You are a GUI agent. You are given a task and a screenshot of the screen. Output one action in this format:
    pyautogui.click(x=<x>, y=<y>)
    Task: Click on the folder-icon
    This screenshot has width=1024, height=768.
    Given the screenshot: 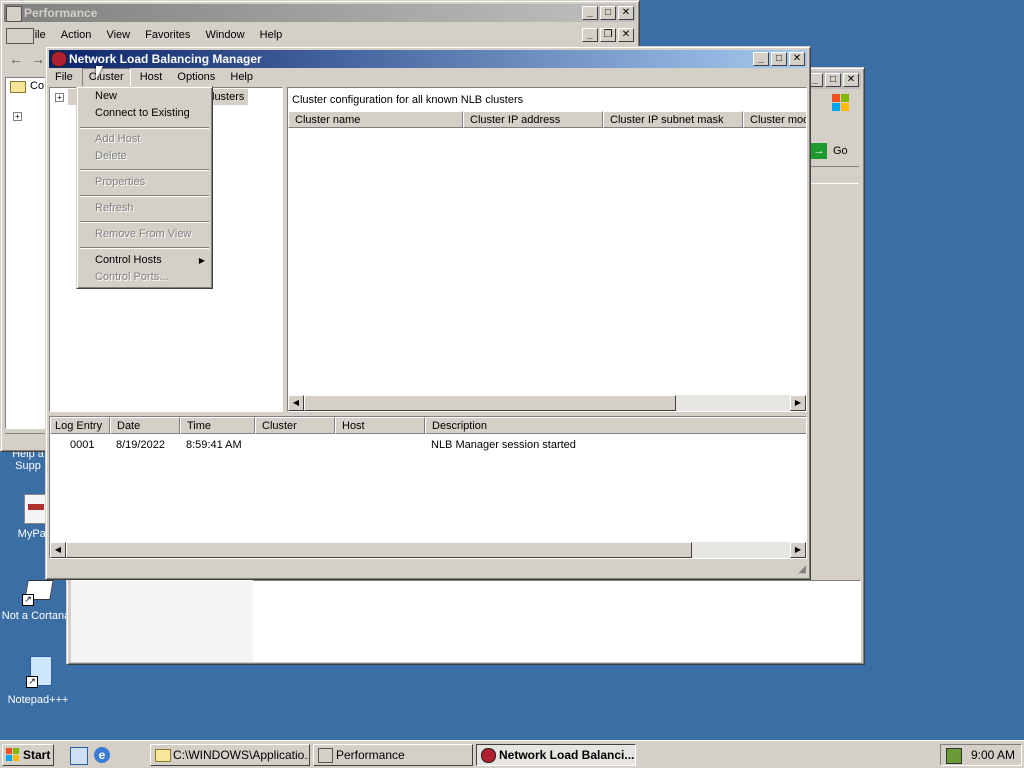 What is the action you would take?
    pyautogui.click(x=18, y=87)
    